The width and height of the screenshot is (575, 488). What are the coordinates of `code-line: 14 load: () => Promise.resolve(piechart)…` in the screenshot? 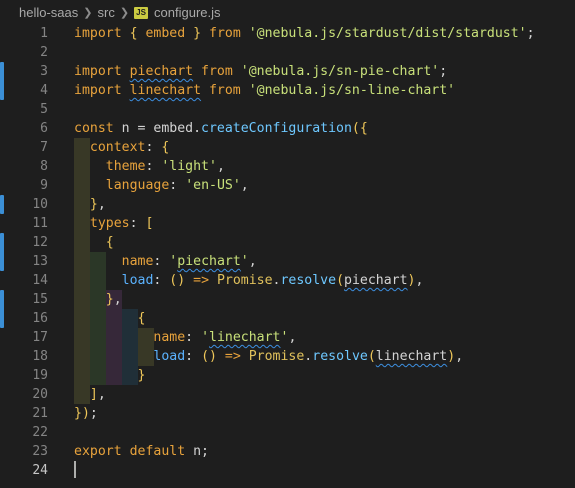 It's located at (287, 280).